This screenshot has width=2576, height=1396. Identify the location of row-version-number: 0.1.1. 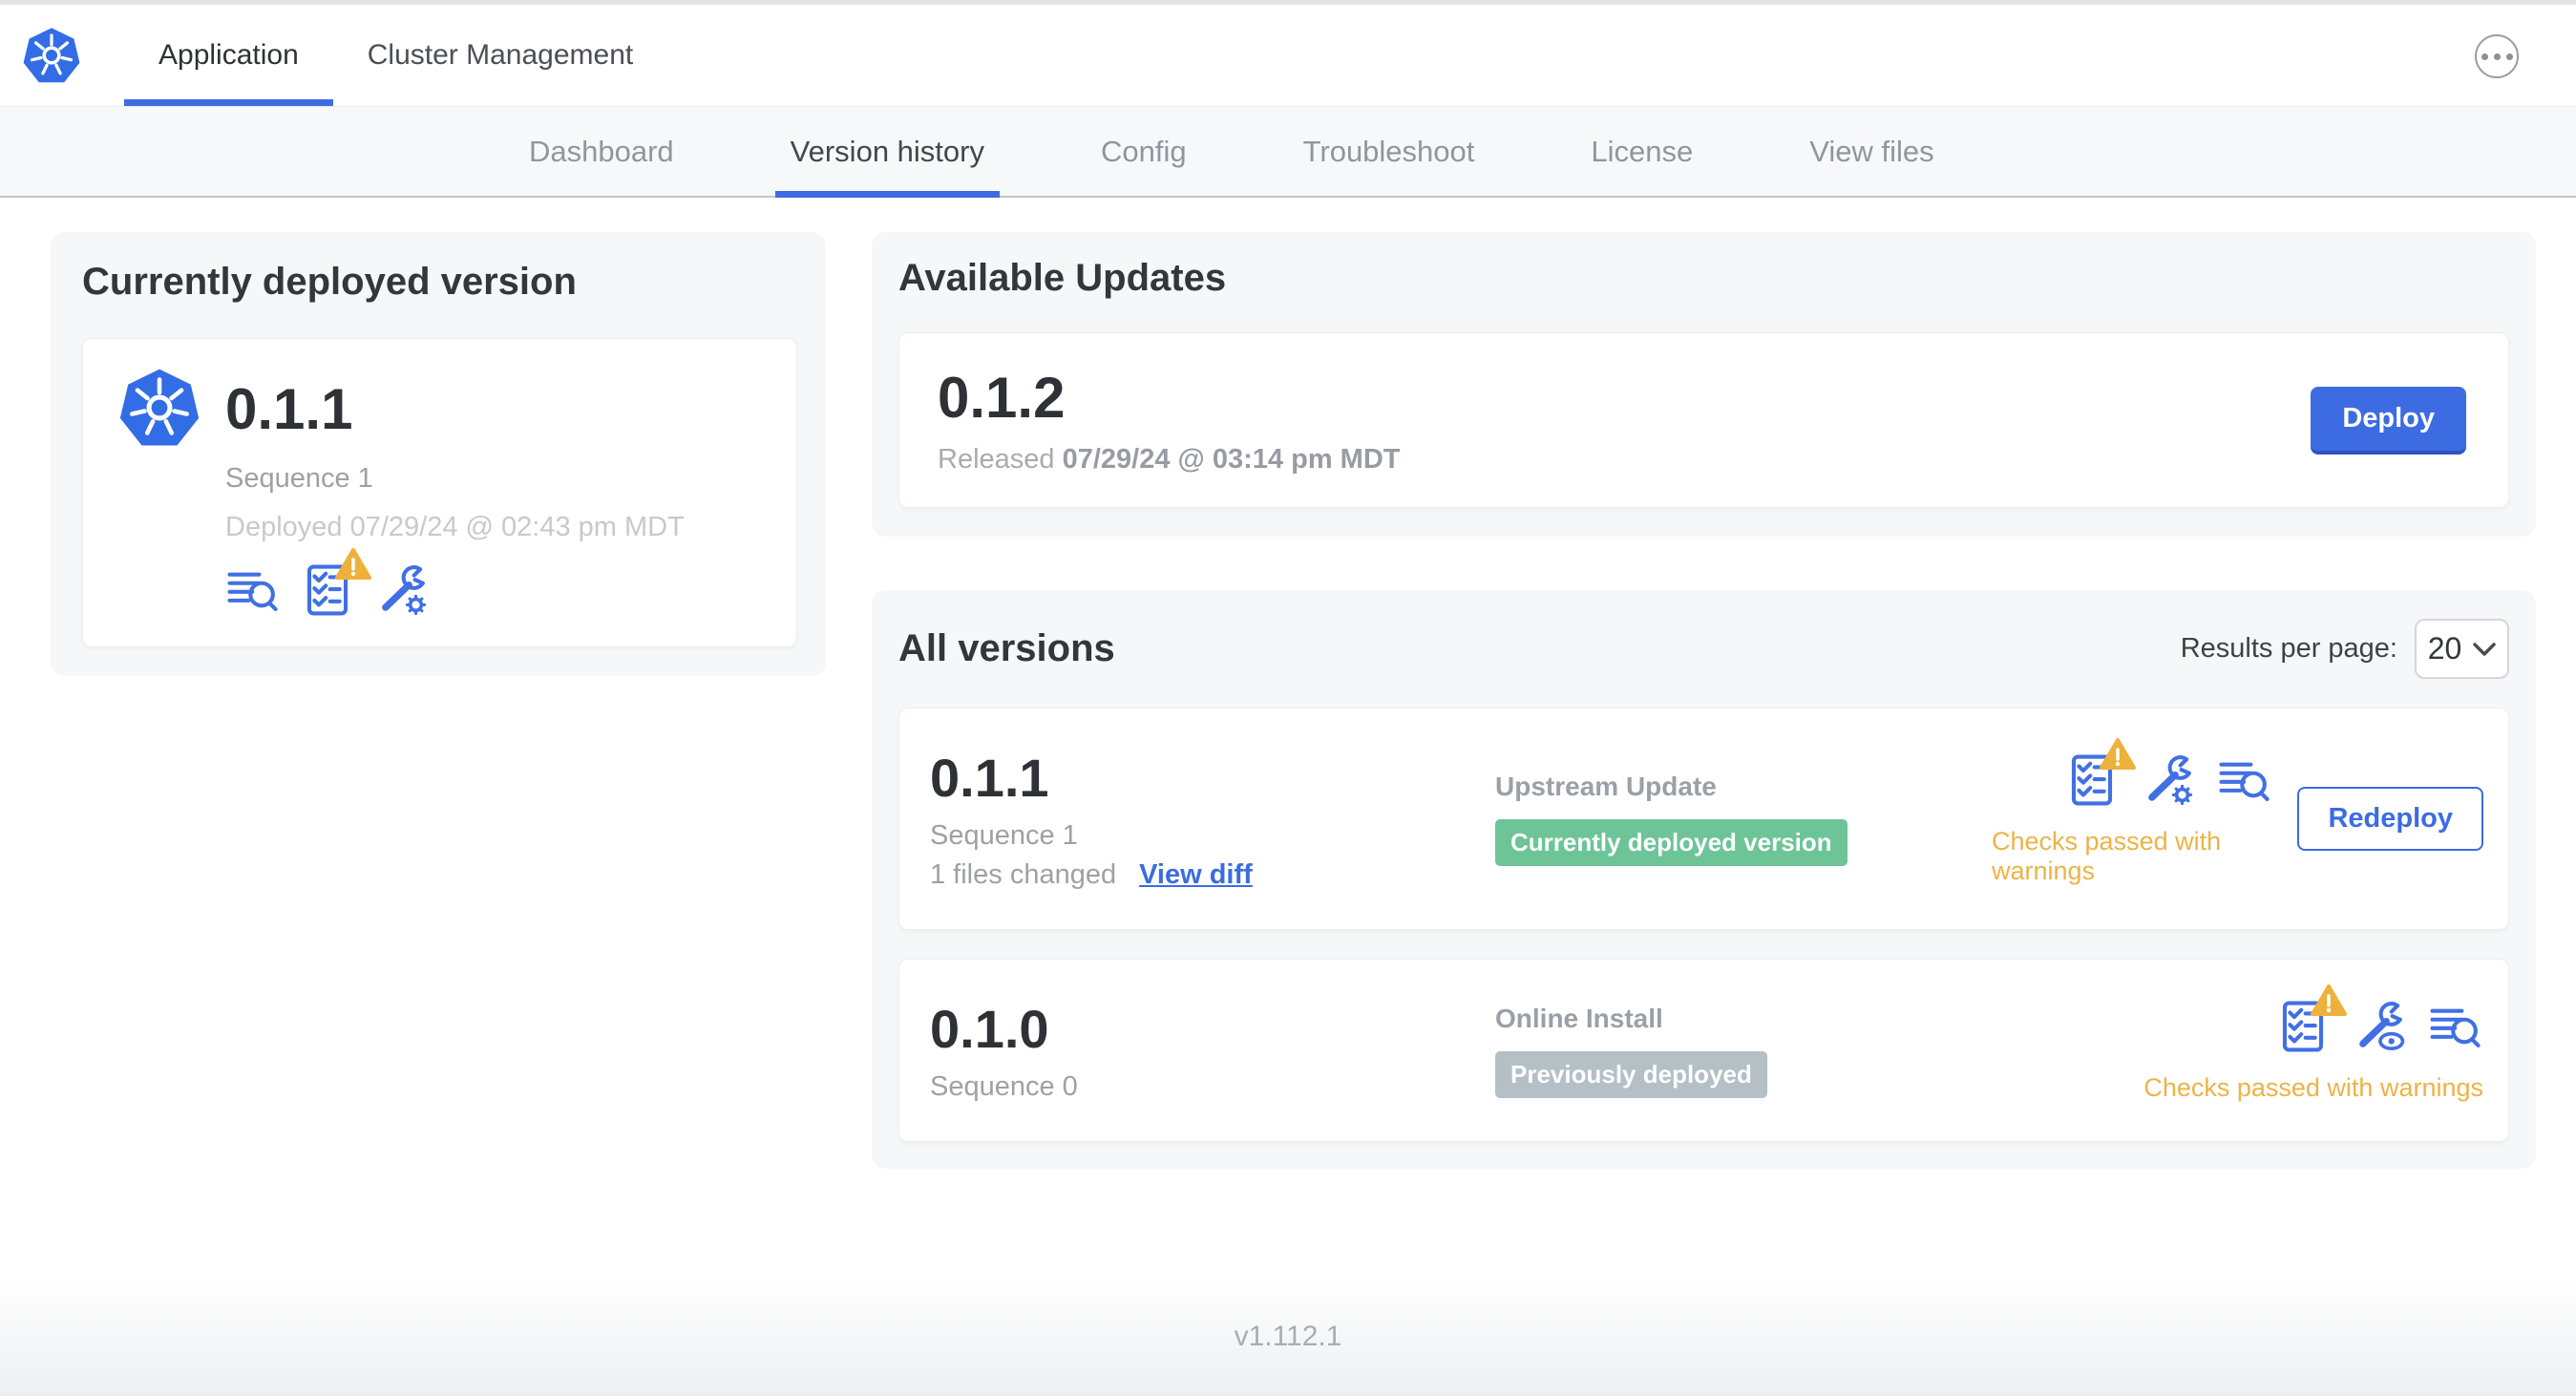
(989, 778).